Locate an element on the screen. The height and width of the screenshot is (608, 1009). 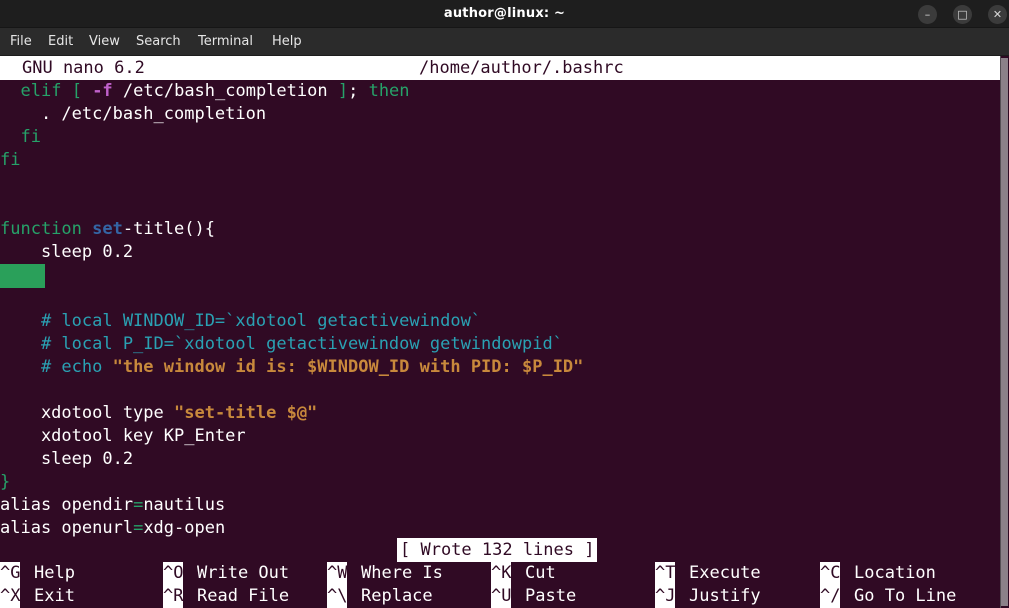
code-token: . /etc/bash_completion is located at coordinates (133, 114).